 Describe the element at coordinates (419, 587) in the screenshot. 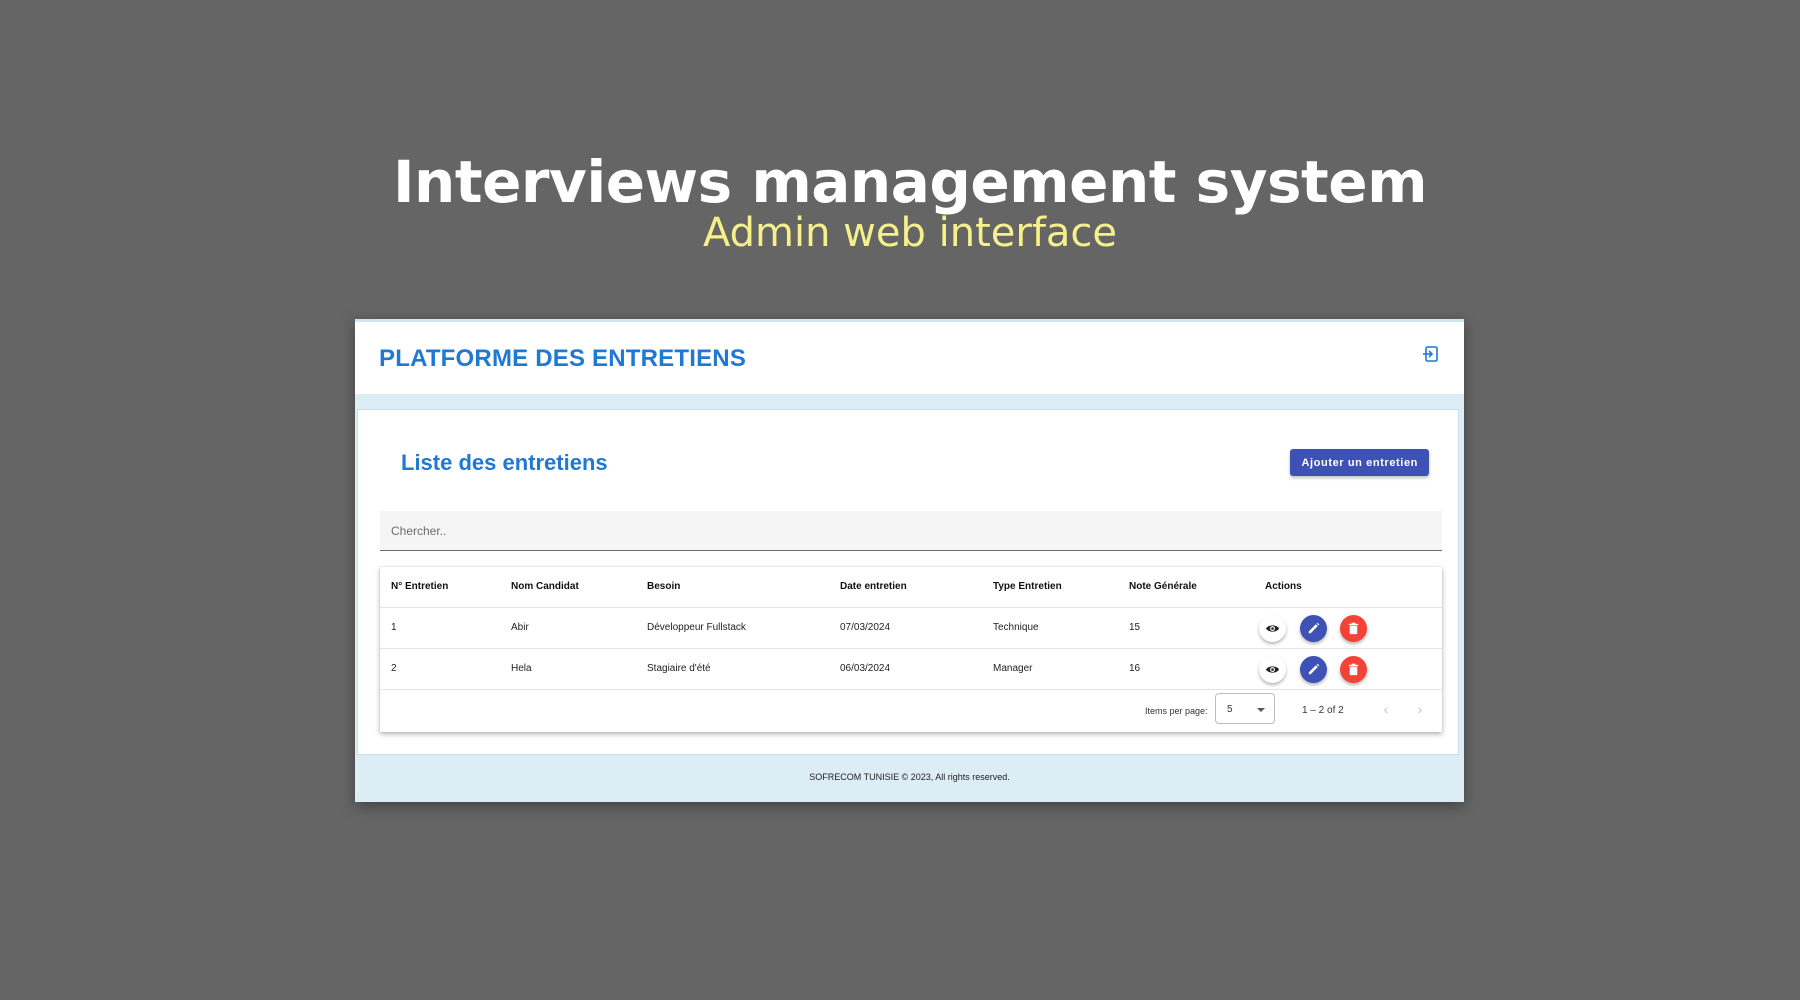

I see `column-header: N° Entretien` at that location.